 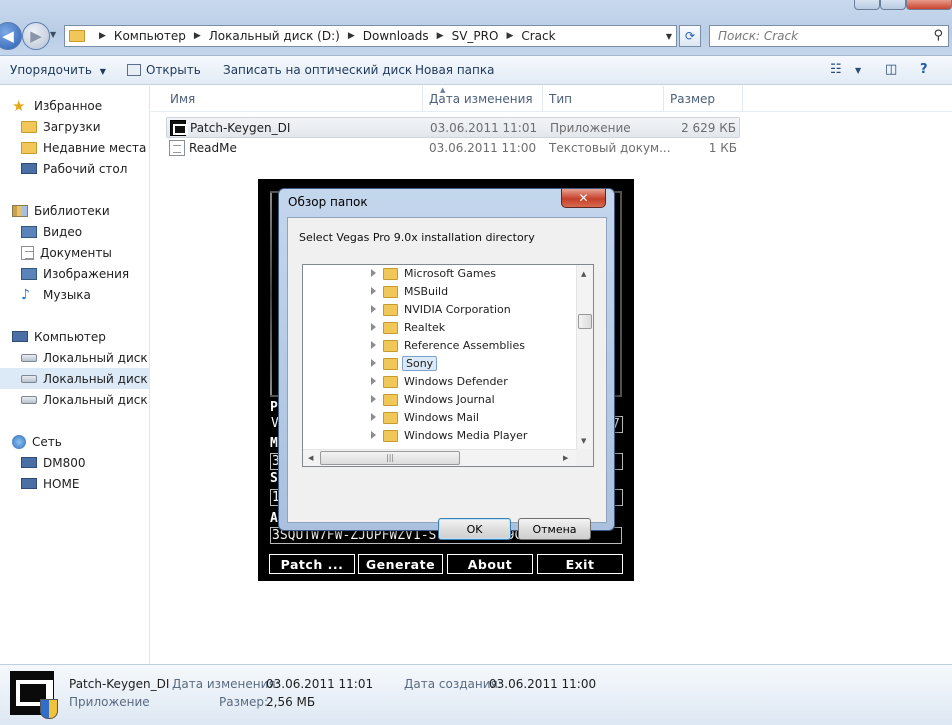 I want to click on sidebar-item-home: HOME, so click(x=75, y=483).